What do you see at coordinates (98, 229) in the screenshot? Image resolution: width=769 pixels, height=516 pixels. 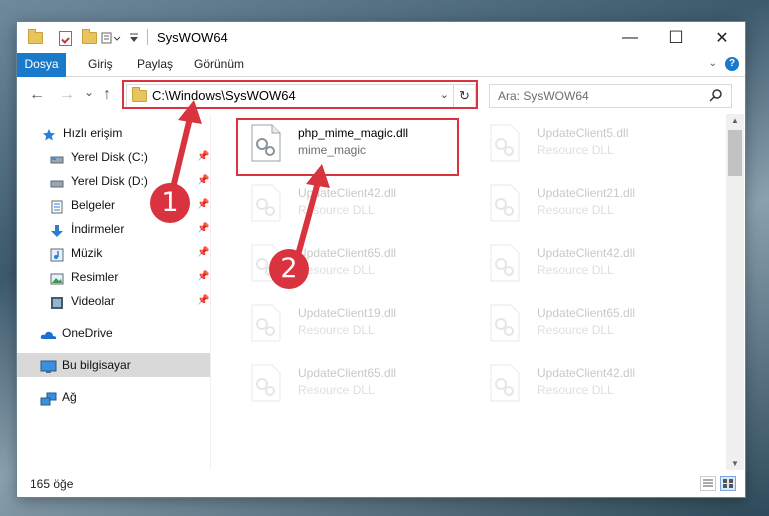 I see `sidebar-item-label: İndirmeler` at bounding box center [98, 229].